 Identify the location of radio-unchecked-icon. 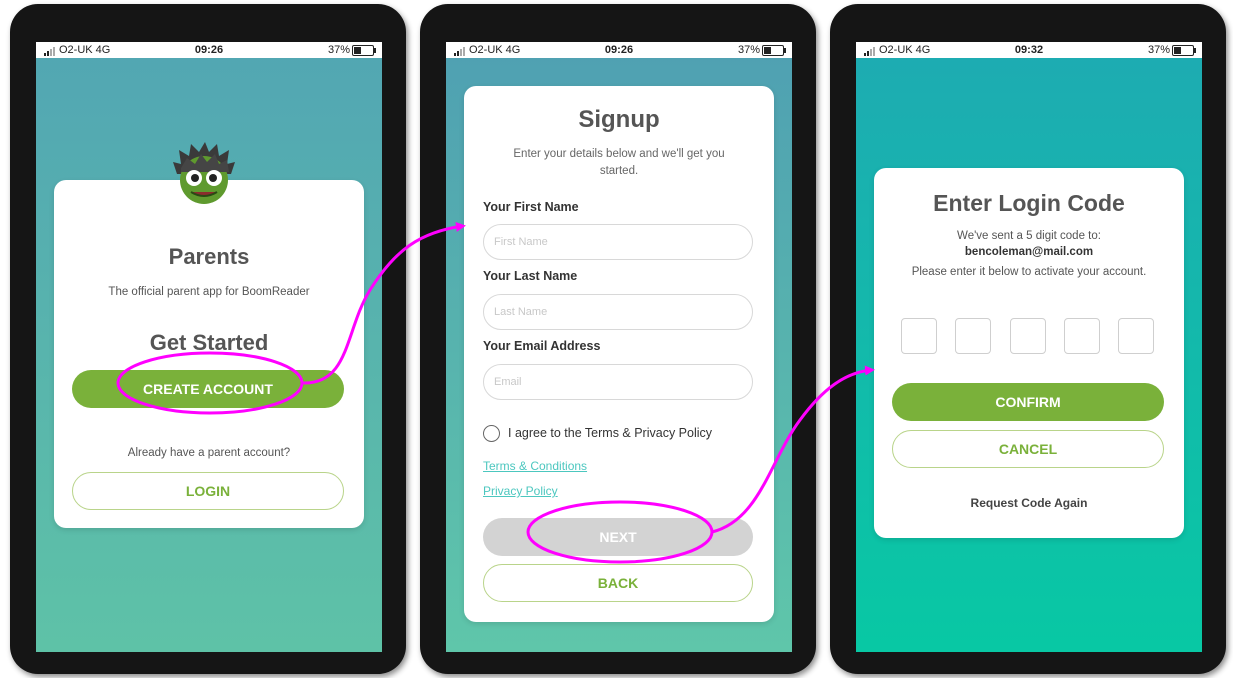
(491, 433).